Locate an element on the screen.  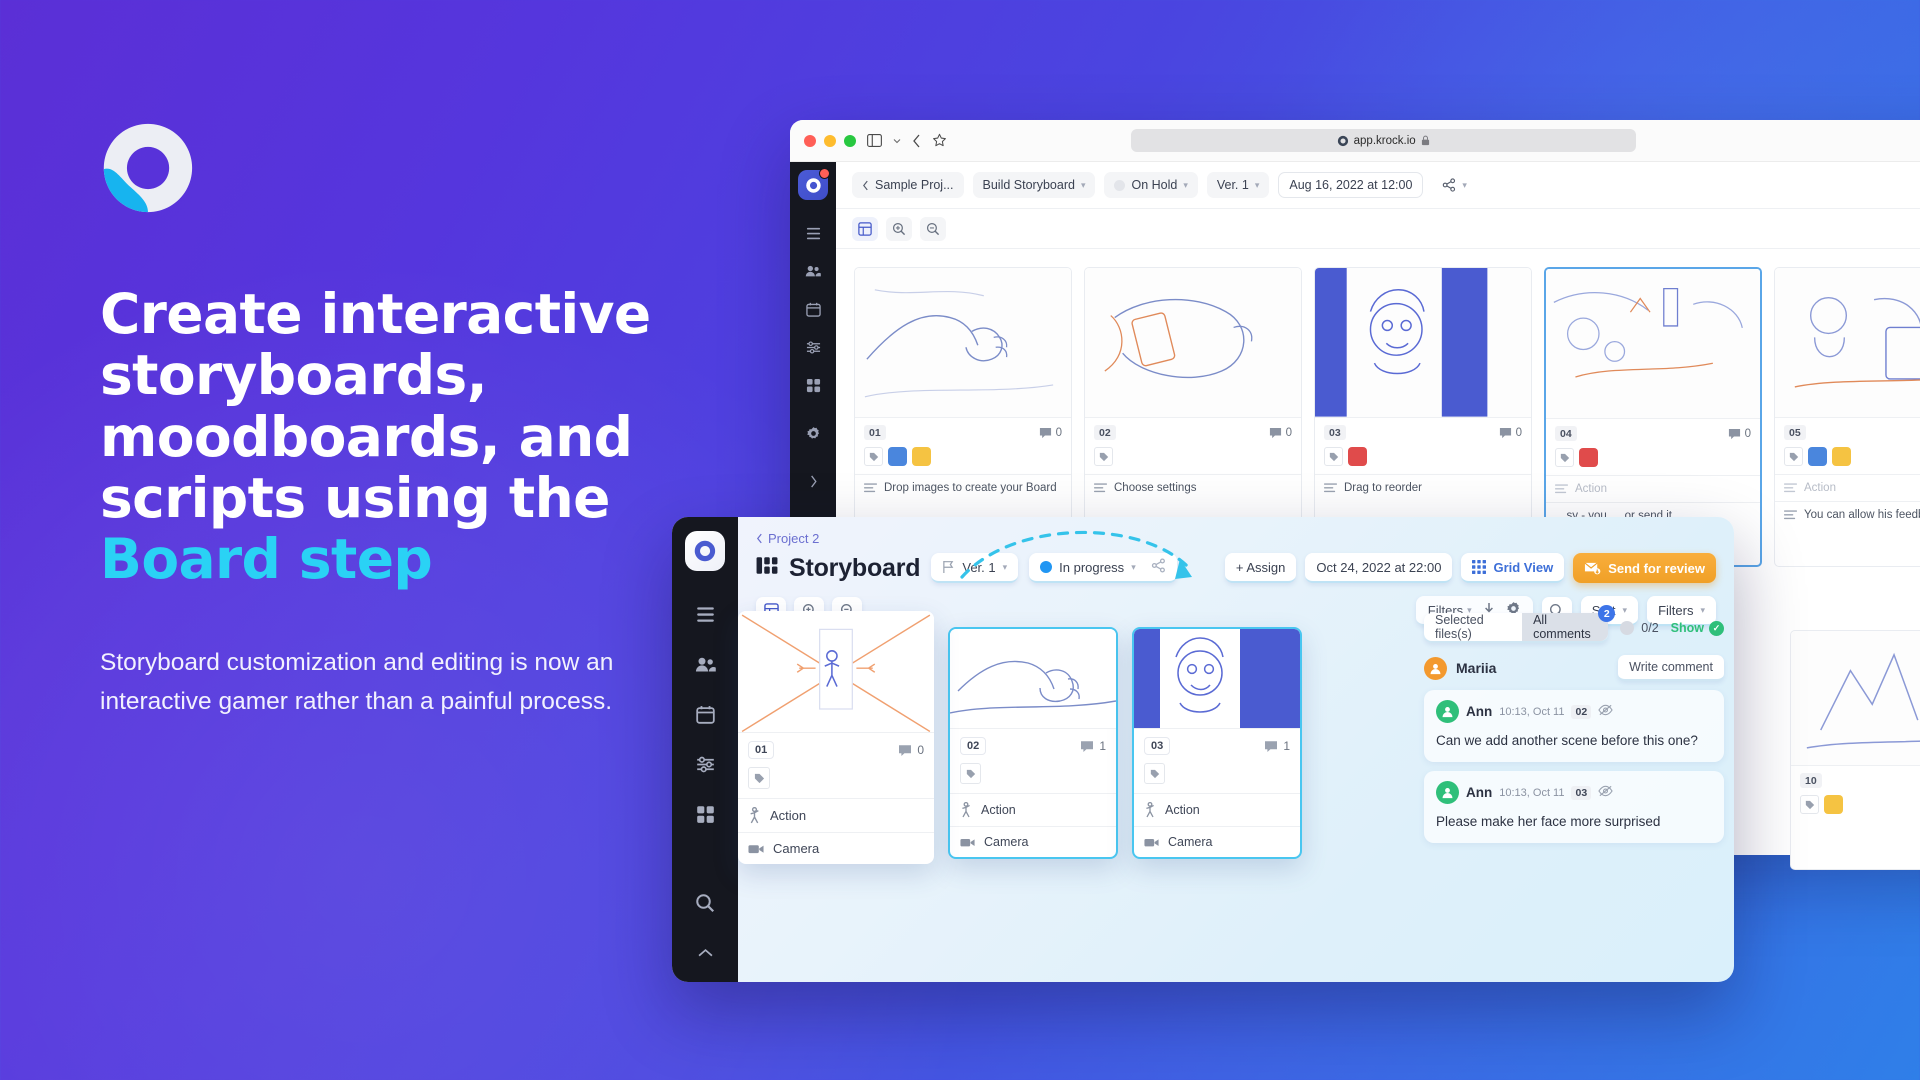
scene-card: 02 1 Action Camera is located at coordinates (1033, 743).